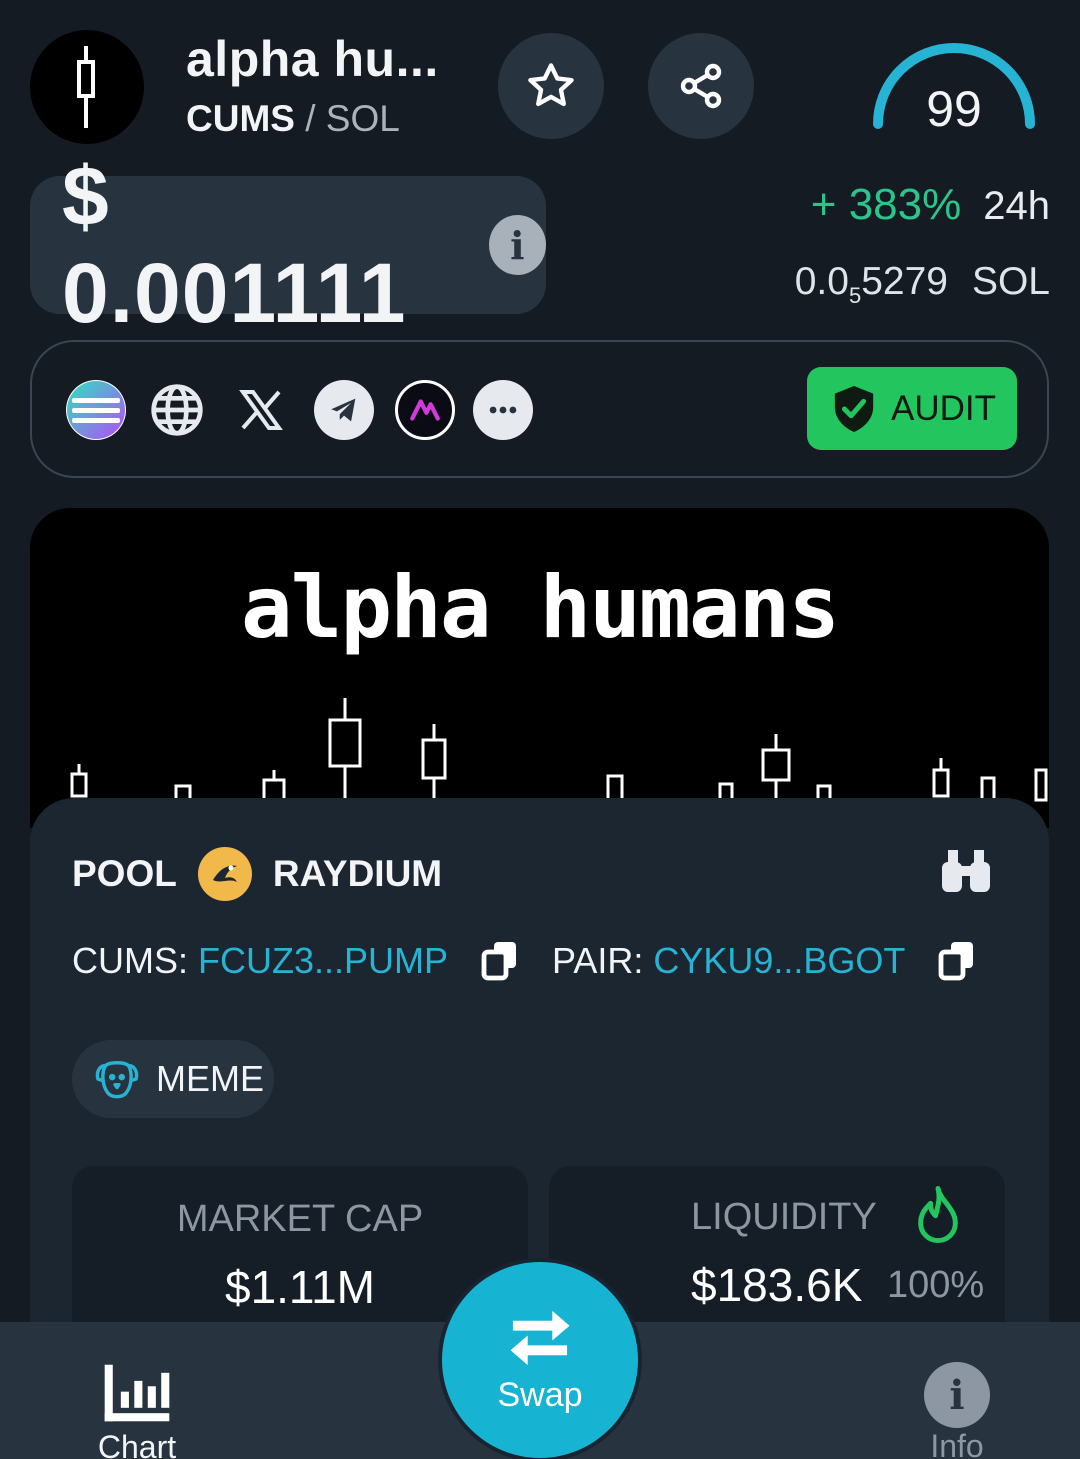 Image resolution: width=1080 pixels, height=1459 pixels. I want to click on price-sol-value: 0.055279, so click(871, 284).